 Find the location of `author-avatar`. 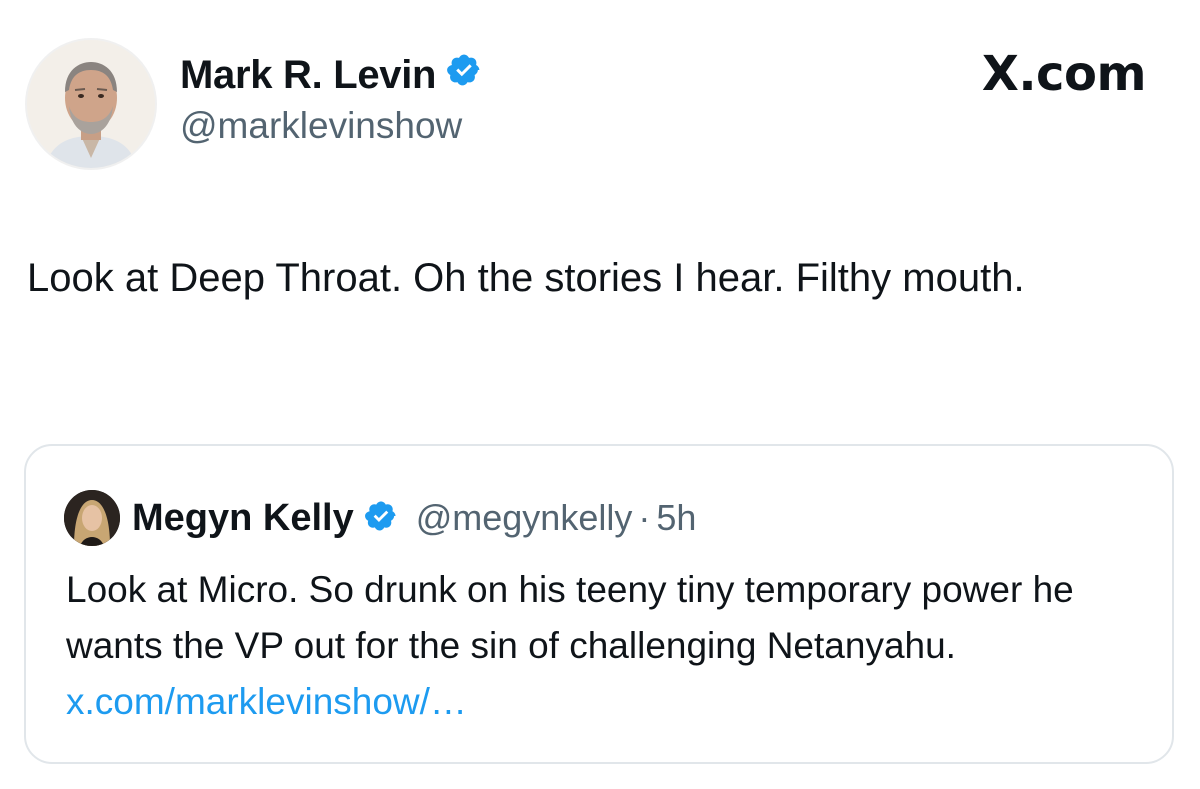

author-avatar is located at coordinates (91, 104).